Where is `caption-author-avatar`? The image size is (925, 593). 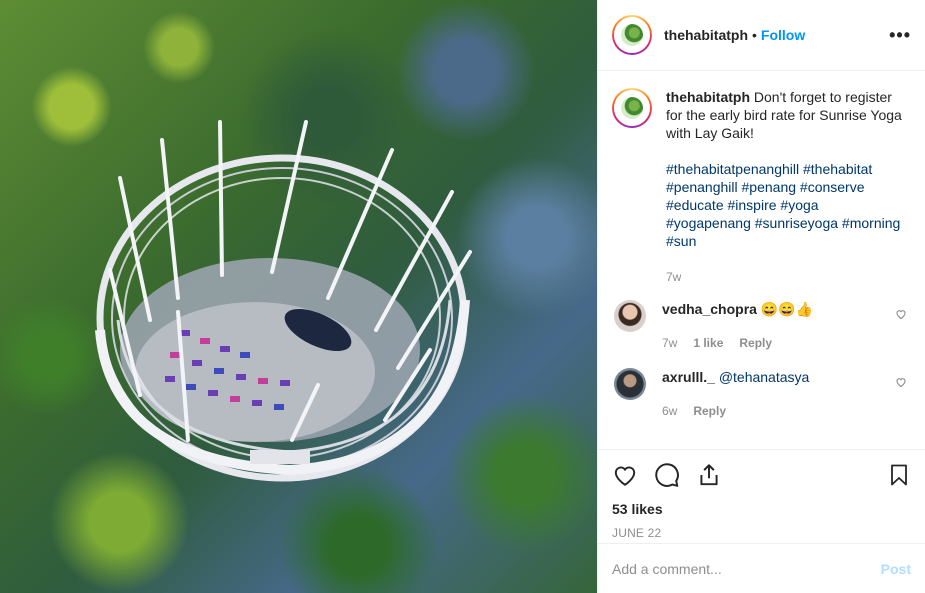
caption-author-avatar is located at coordinates (632, 108).